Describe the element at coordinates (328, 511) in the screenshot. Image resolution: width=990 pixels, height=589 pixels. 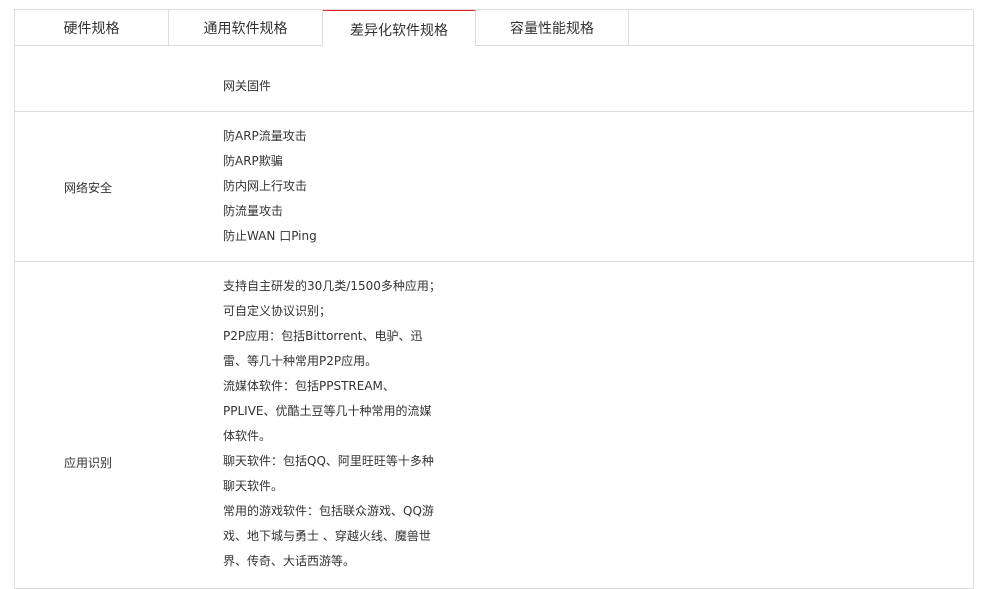
I see `row-line: 常用的游戏软件：包括联众游戏、QQ游` at that location.